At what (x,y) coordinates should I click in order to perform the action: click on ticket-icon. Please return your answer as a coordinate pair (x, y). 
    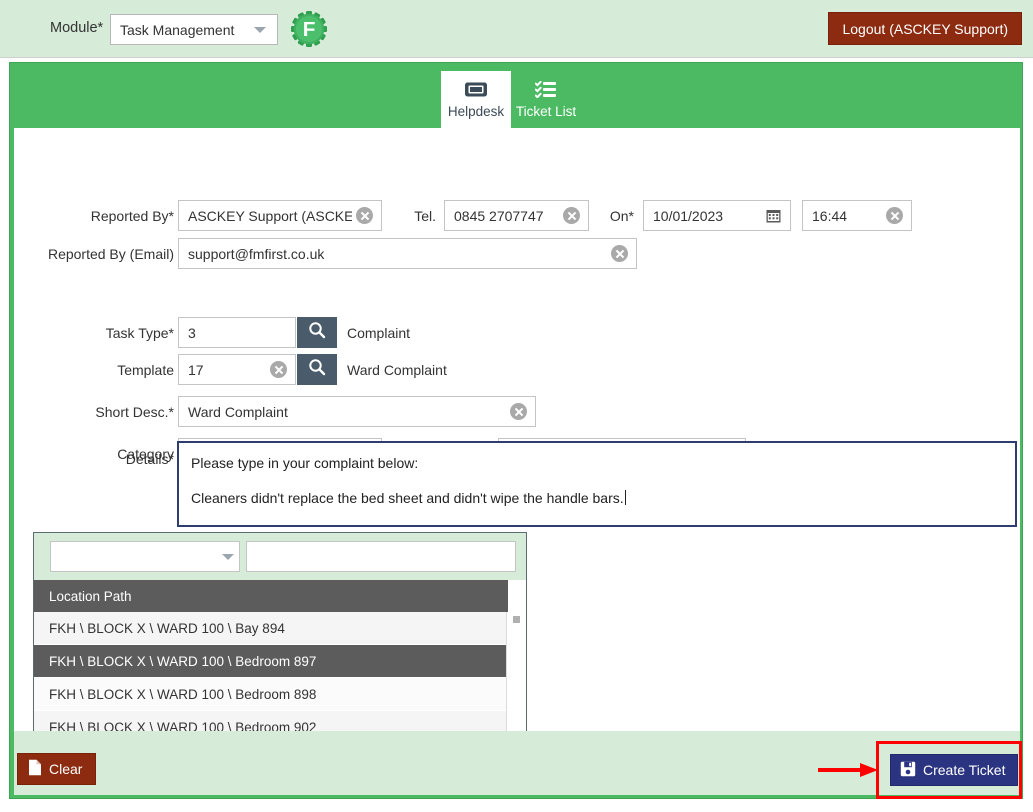
    Looking at the image, I should click on (476, 89).